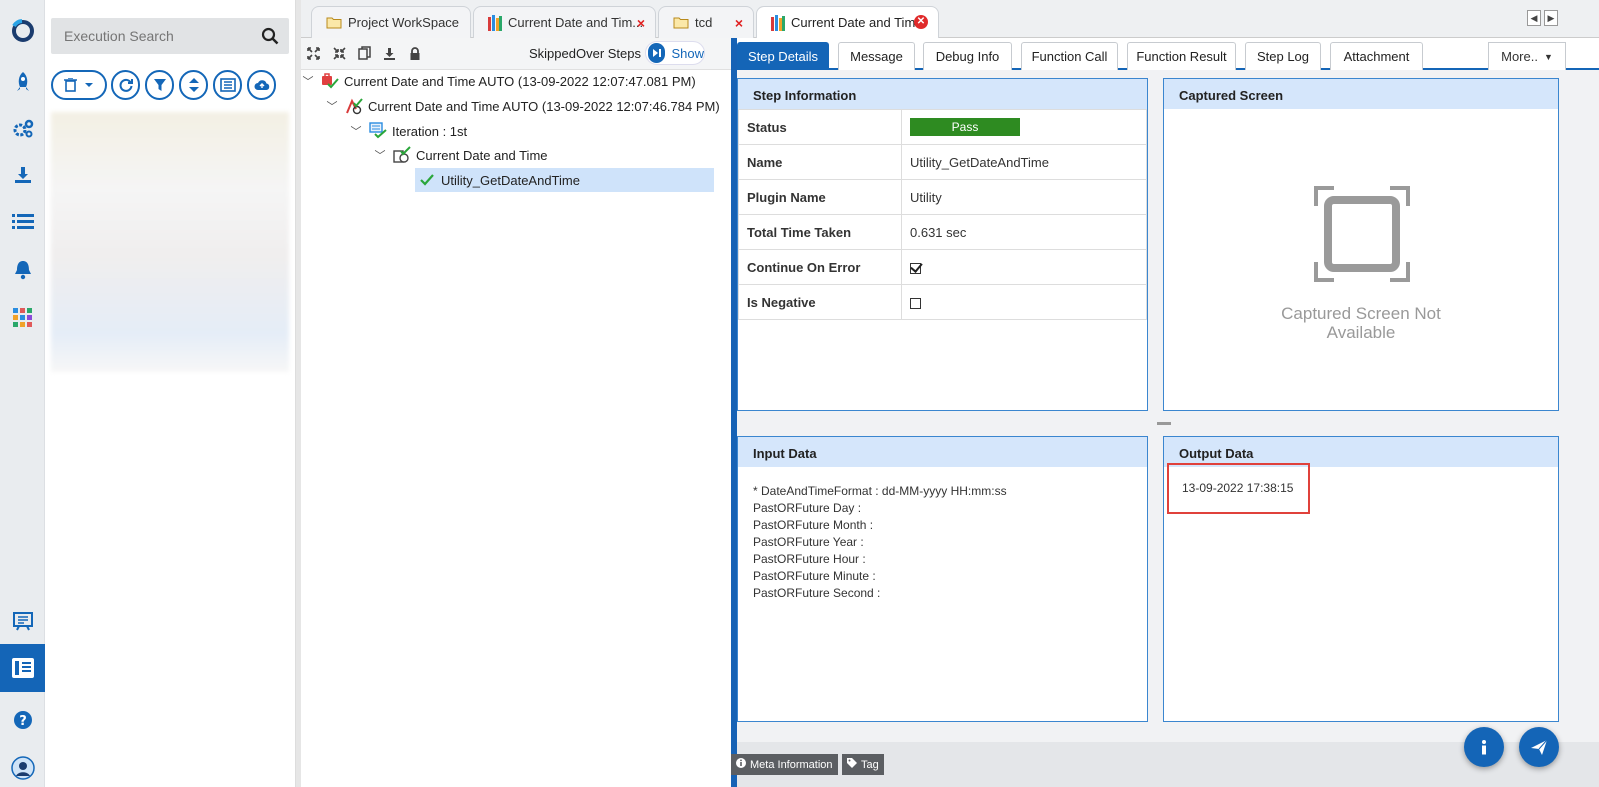 Image resolution: width=1599 pixels, height=787 pixels. What do you see at coordinates (404, 22) in the screenshot?
I see `tab-label: Project WorkSpace` at bounding box center [404, 22].